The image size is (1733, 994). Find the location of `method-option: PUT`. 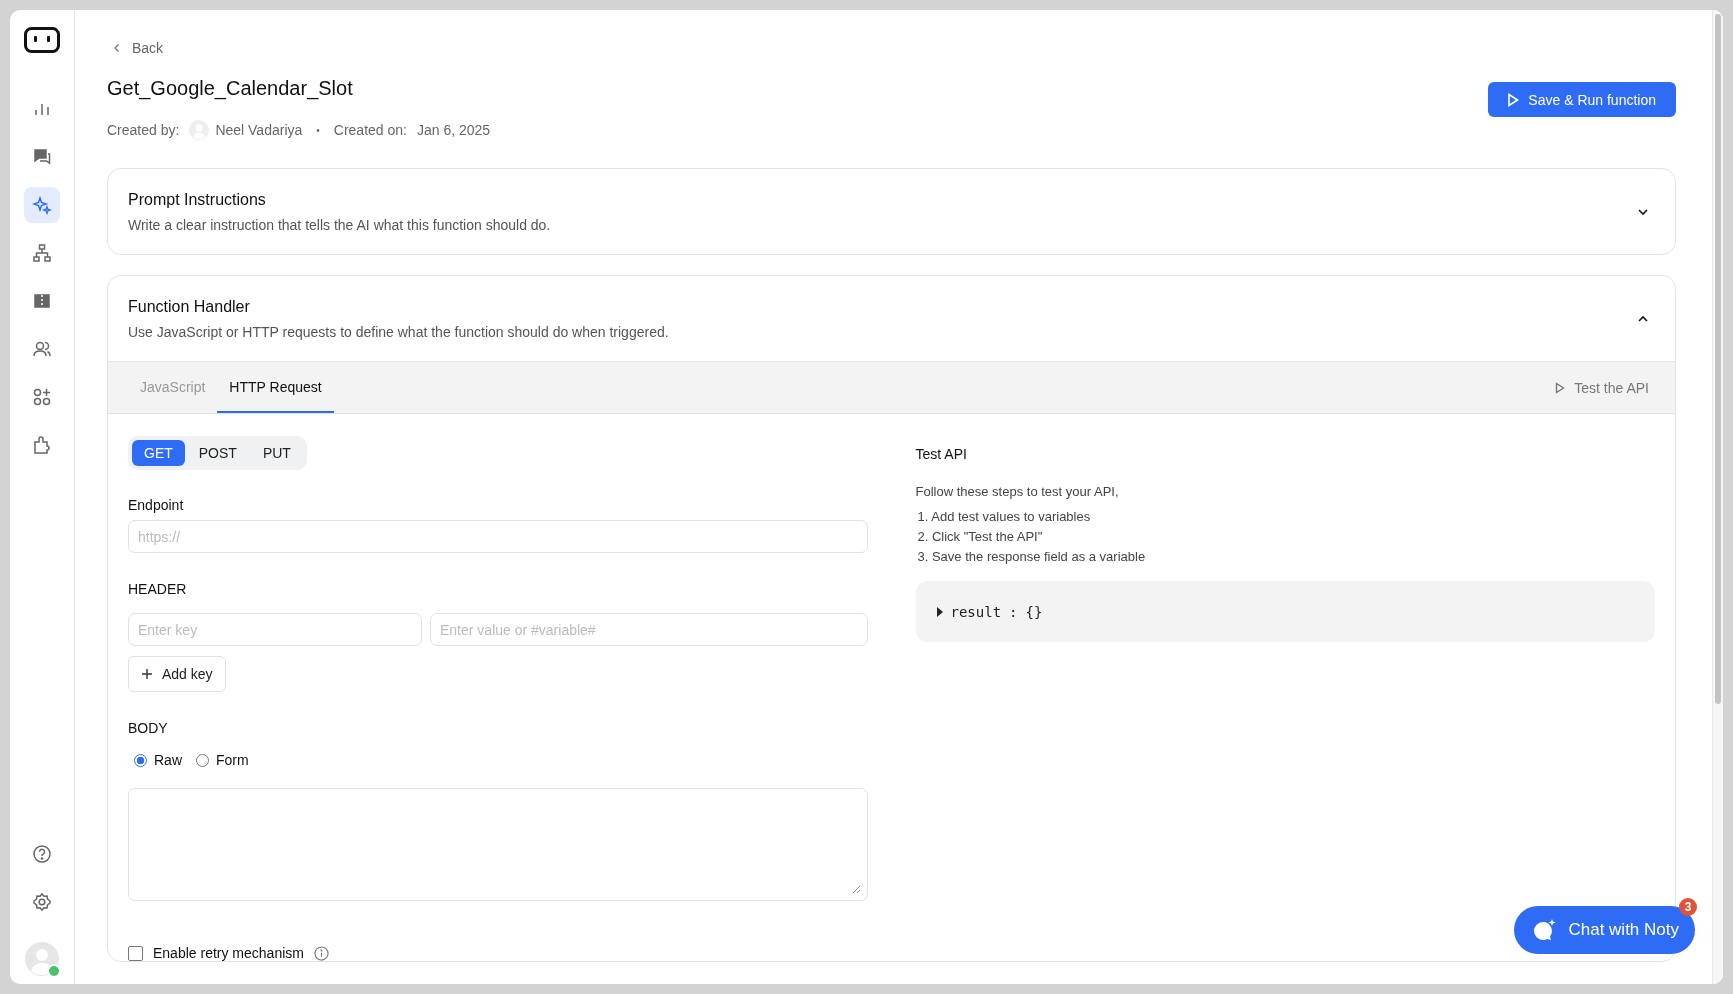

method-option: PUT is located at coordinates (276, 453).